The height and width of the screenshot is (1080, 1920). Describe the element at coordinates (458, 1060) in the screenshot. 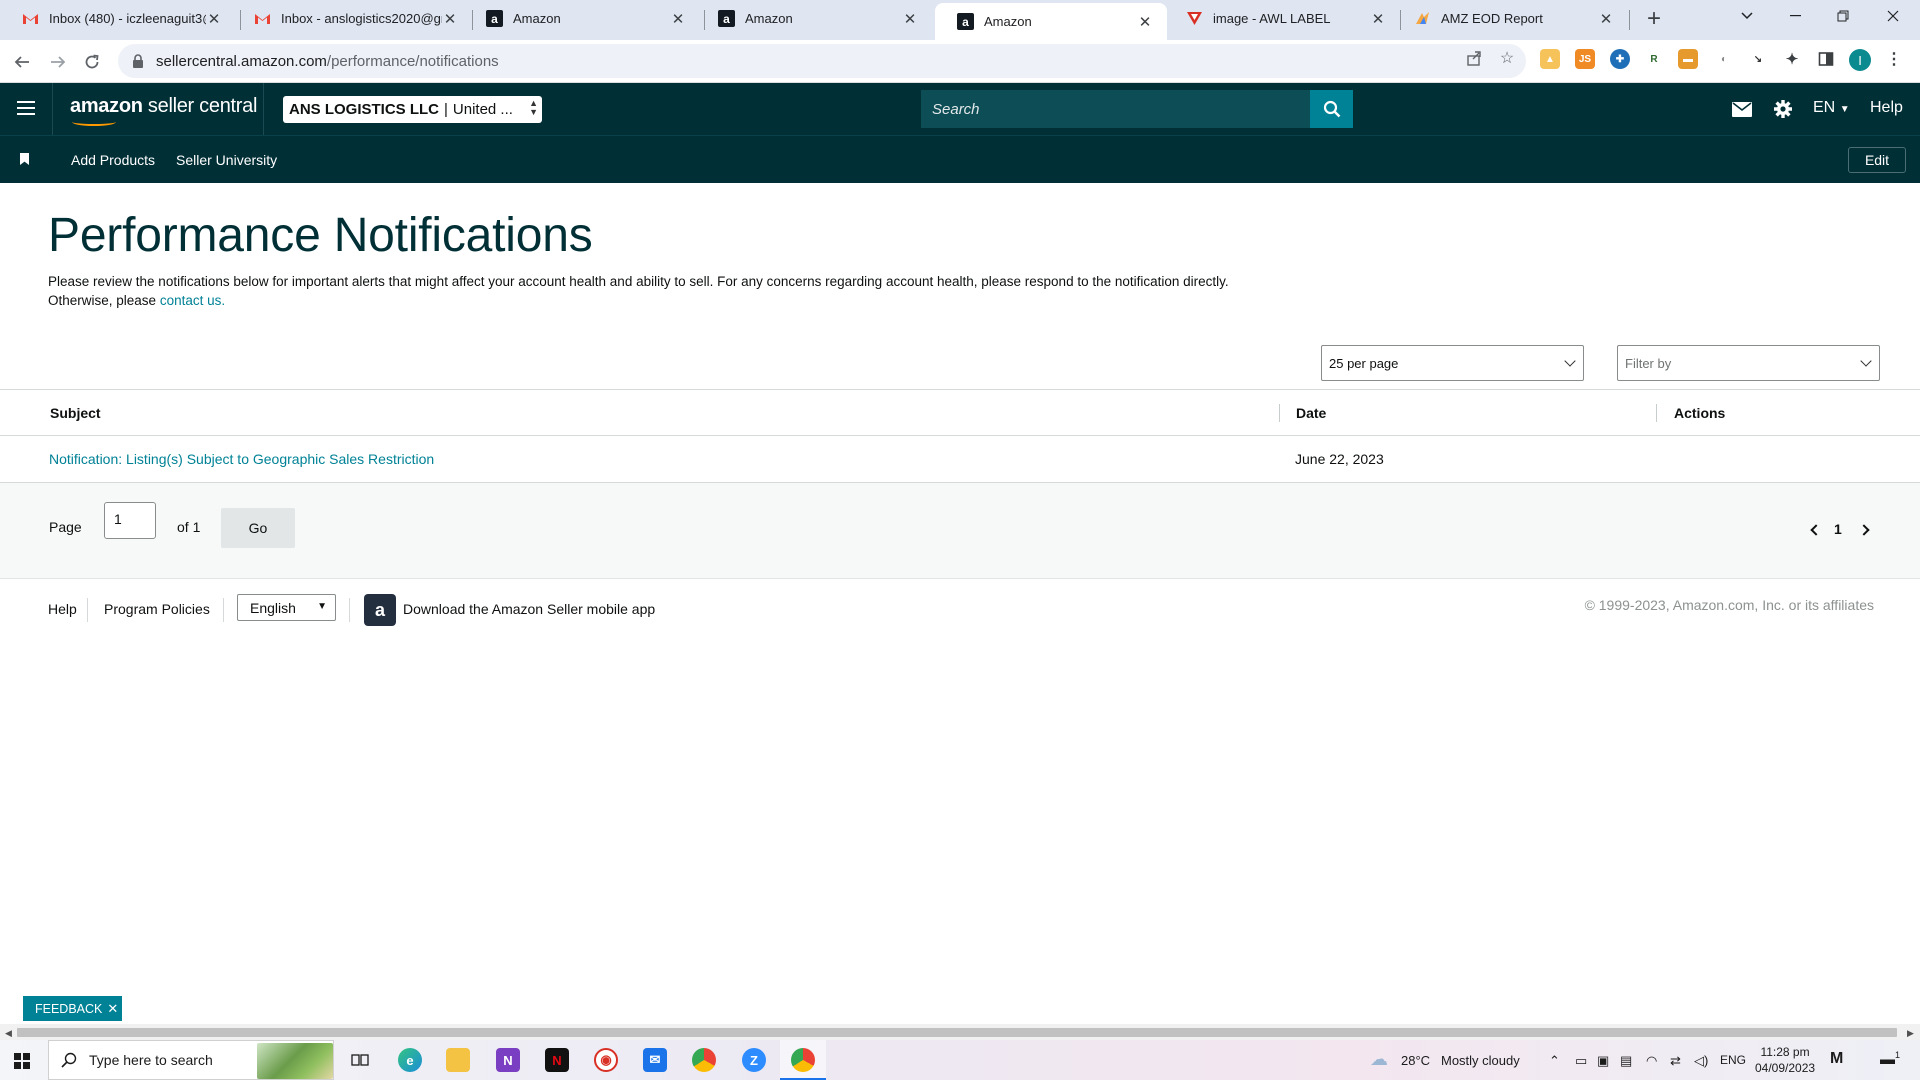

I see `file-explorer-icon` at that location.